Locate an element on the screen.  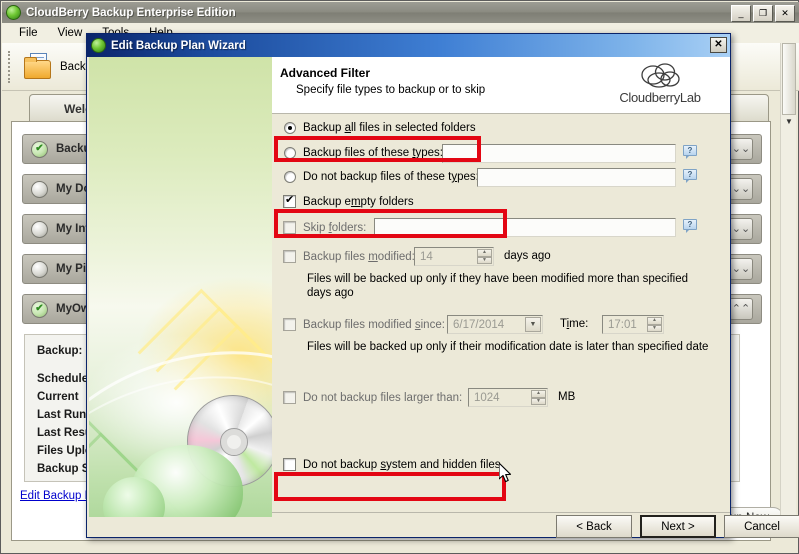
modified-since-time-value: 17:01 is located at coordinates (622, 324).